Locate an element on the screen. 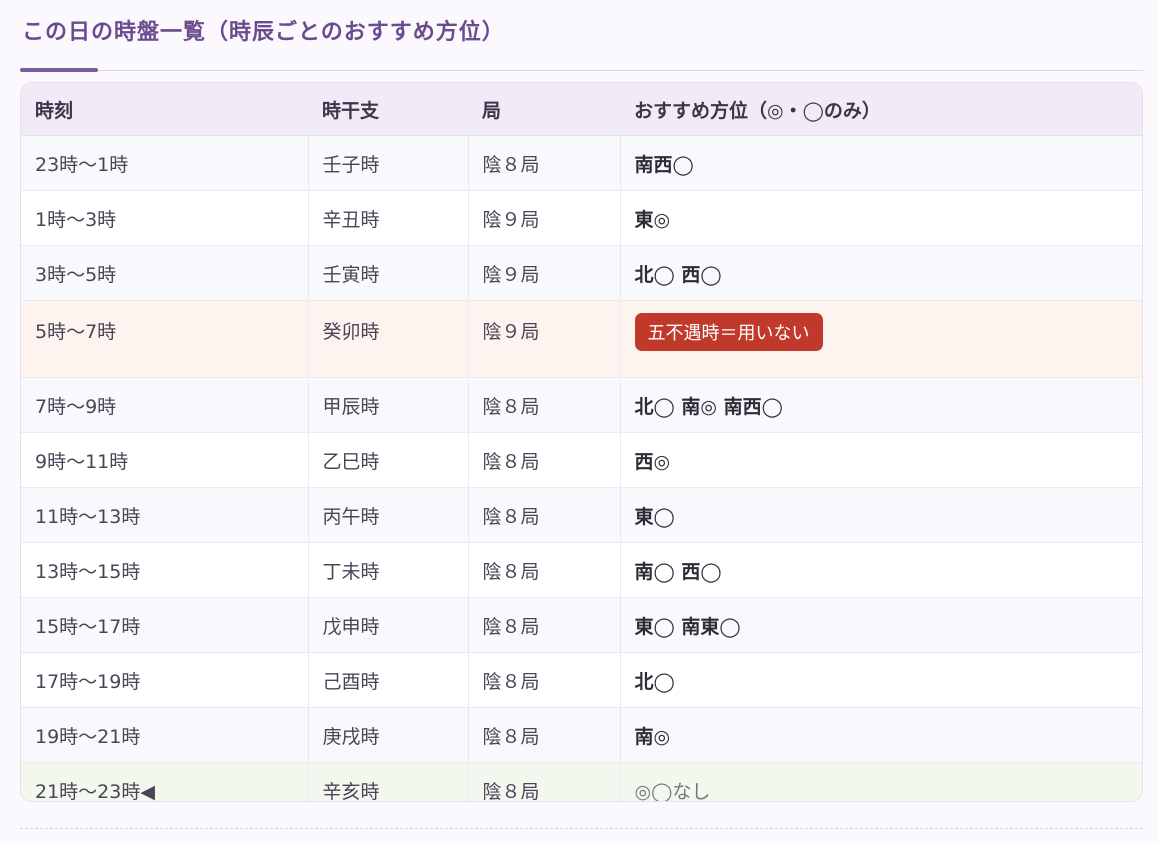 This screenshot has width=1158, height=844. header-direction: おすすめ方位（◎・◯のみ） is located at coordinates (881, 109).